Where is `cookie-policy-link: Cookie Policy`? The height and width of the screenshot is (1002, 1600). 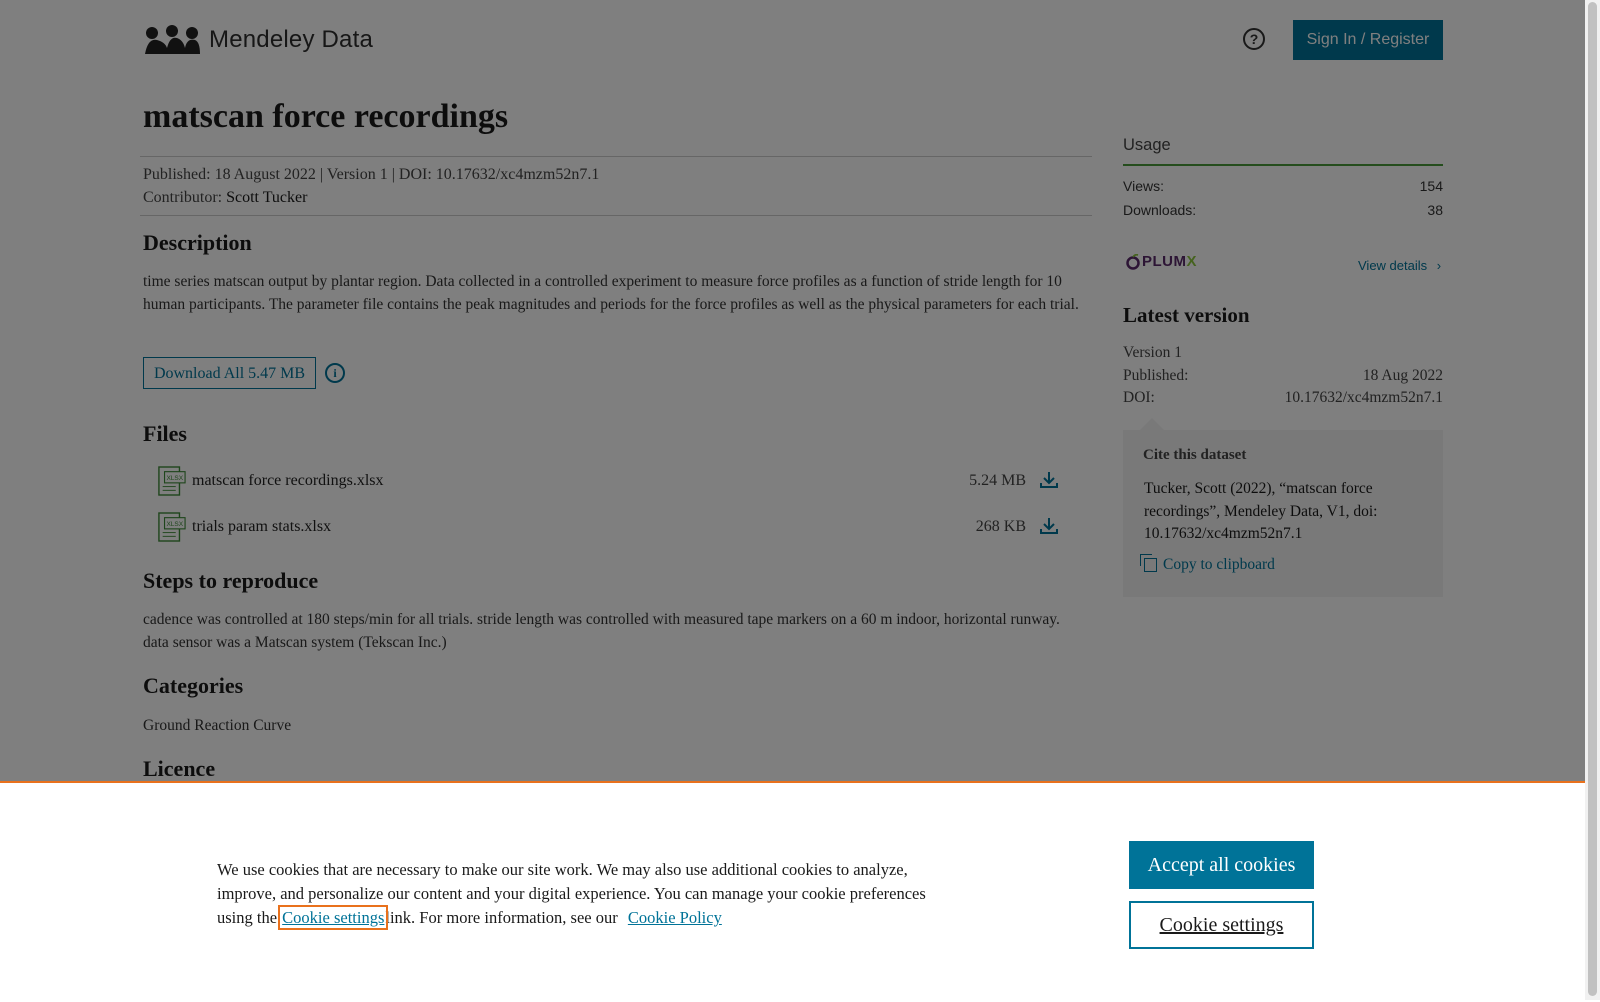 cookie-policy-link: Cookie Policy is located at coordinates (675, 917).